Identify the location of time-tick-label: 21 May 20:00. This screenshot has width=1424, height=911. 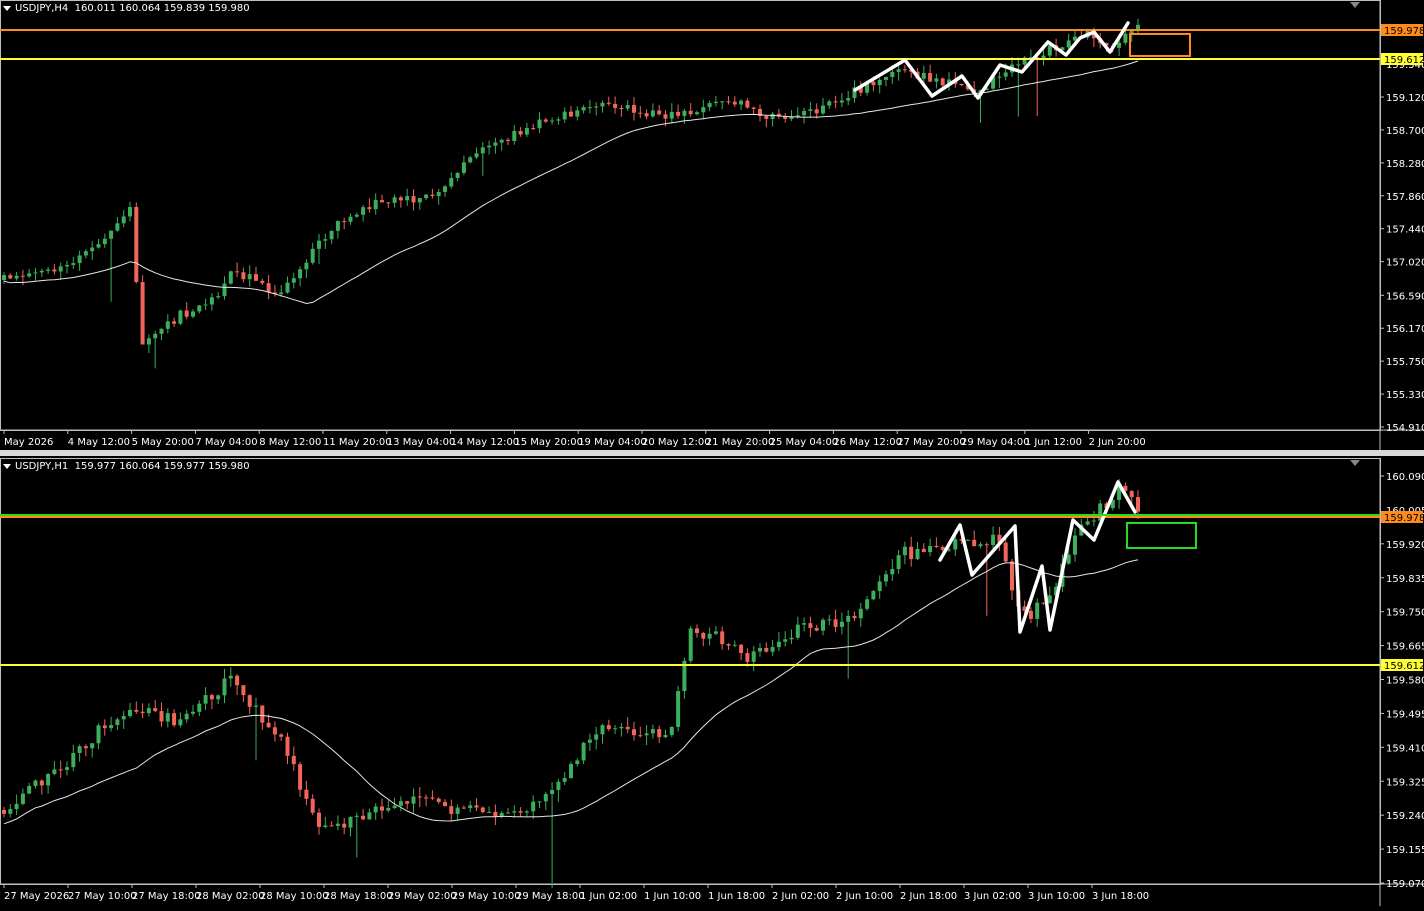
(740, 442).